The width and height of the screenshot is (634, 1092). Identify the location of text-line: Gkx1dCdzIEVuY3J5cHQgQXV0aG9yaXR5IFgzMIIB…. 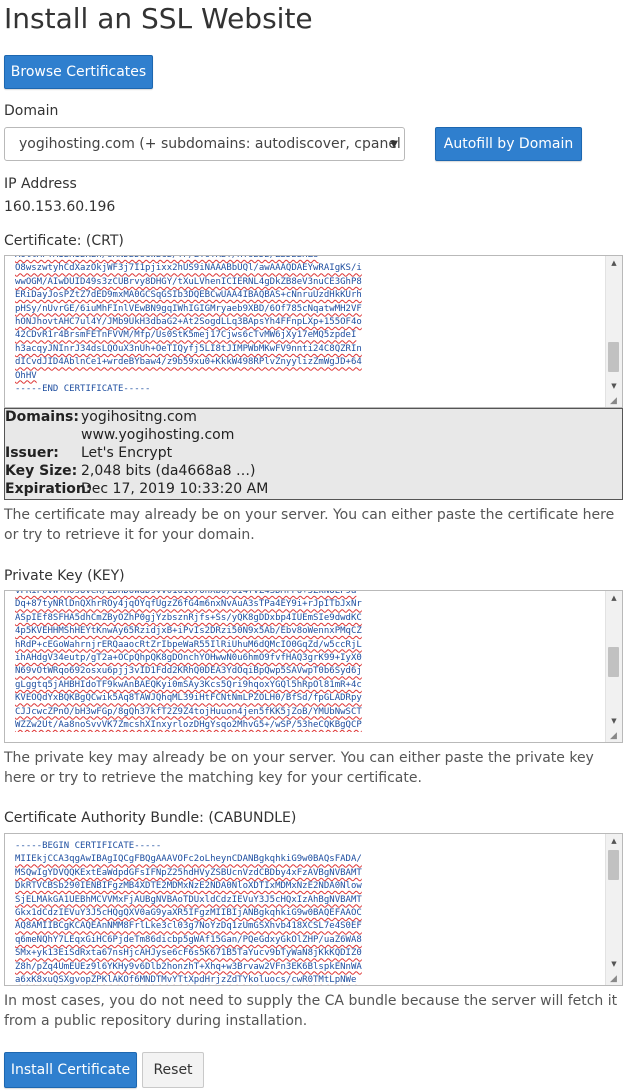
(188, 913).